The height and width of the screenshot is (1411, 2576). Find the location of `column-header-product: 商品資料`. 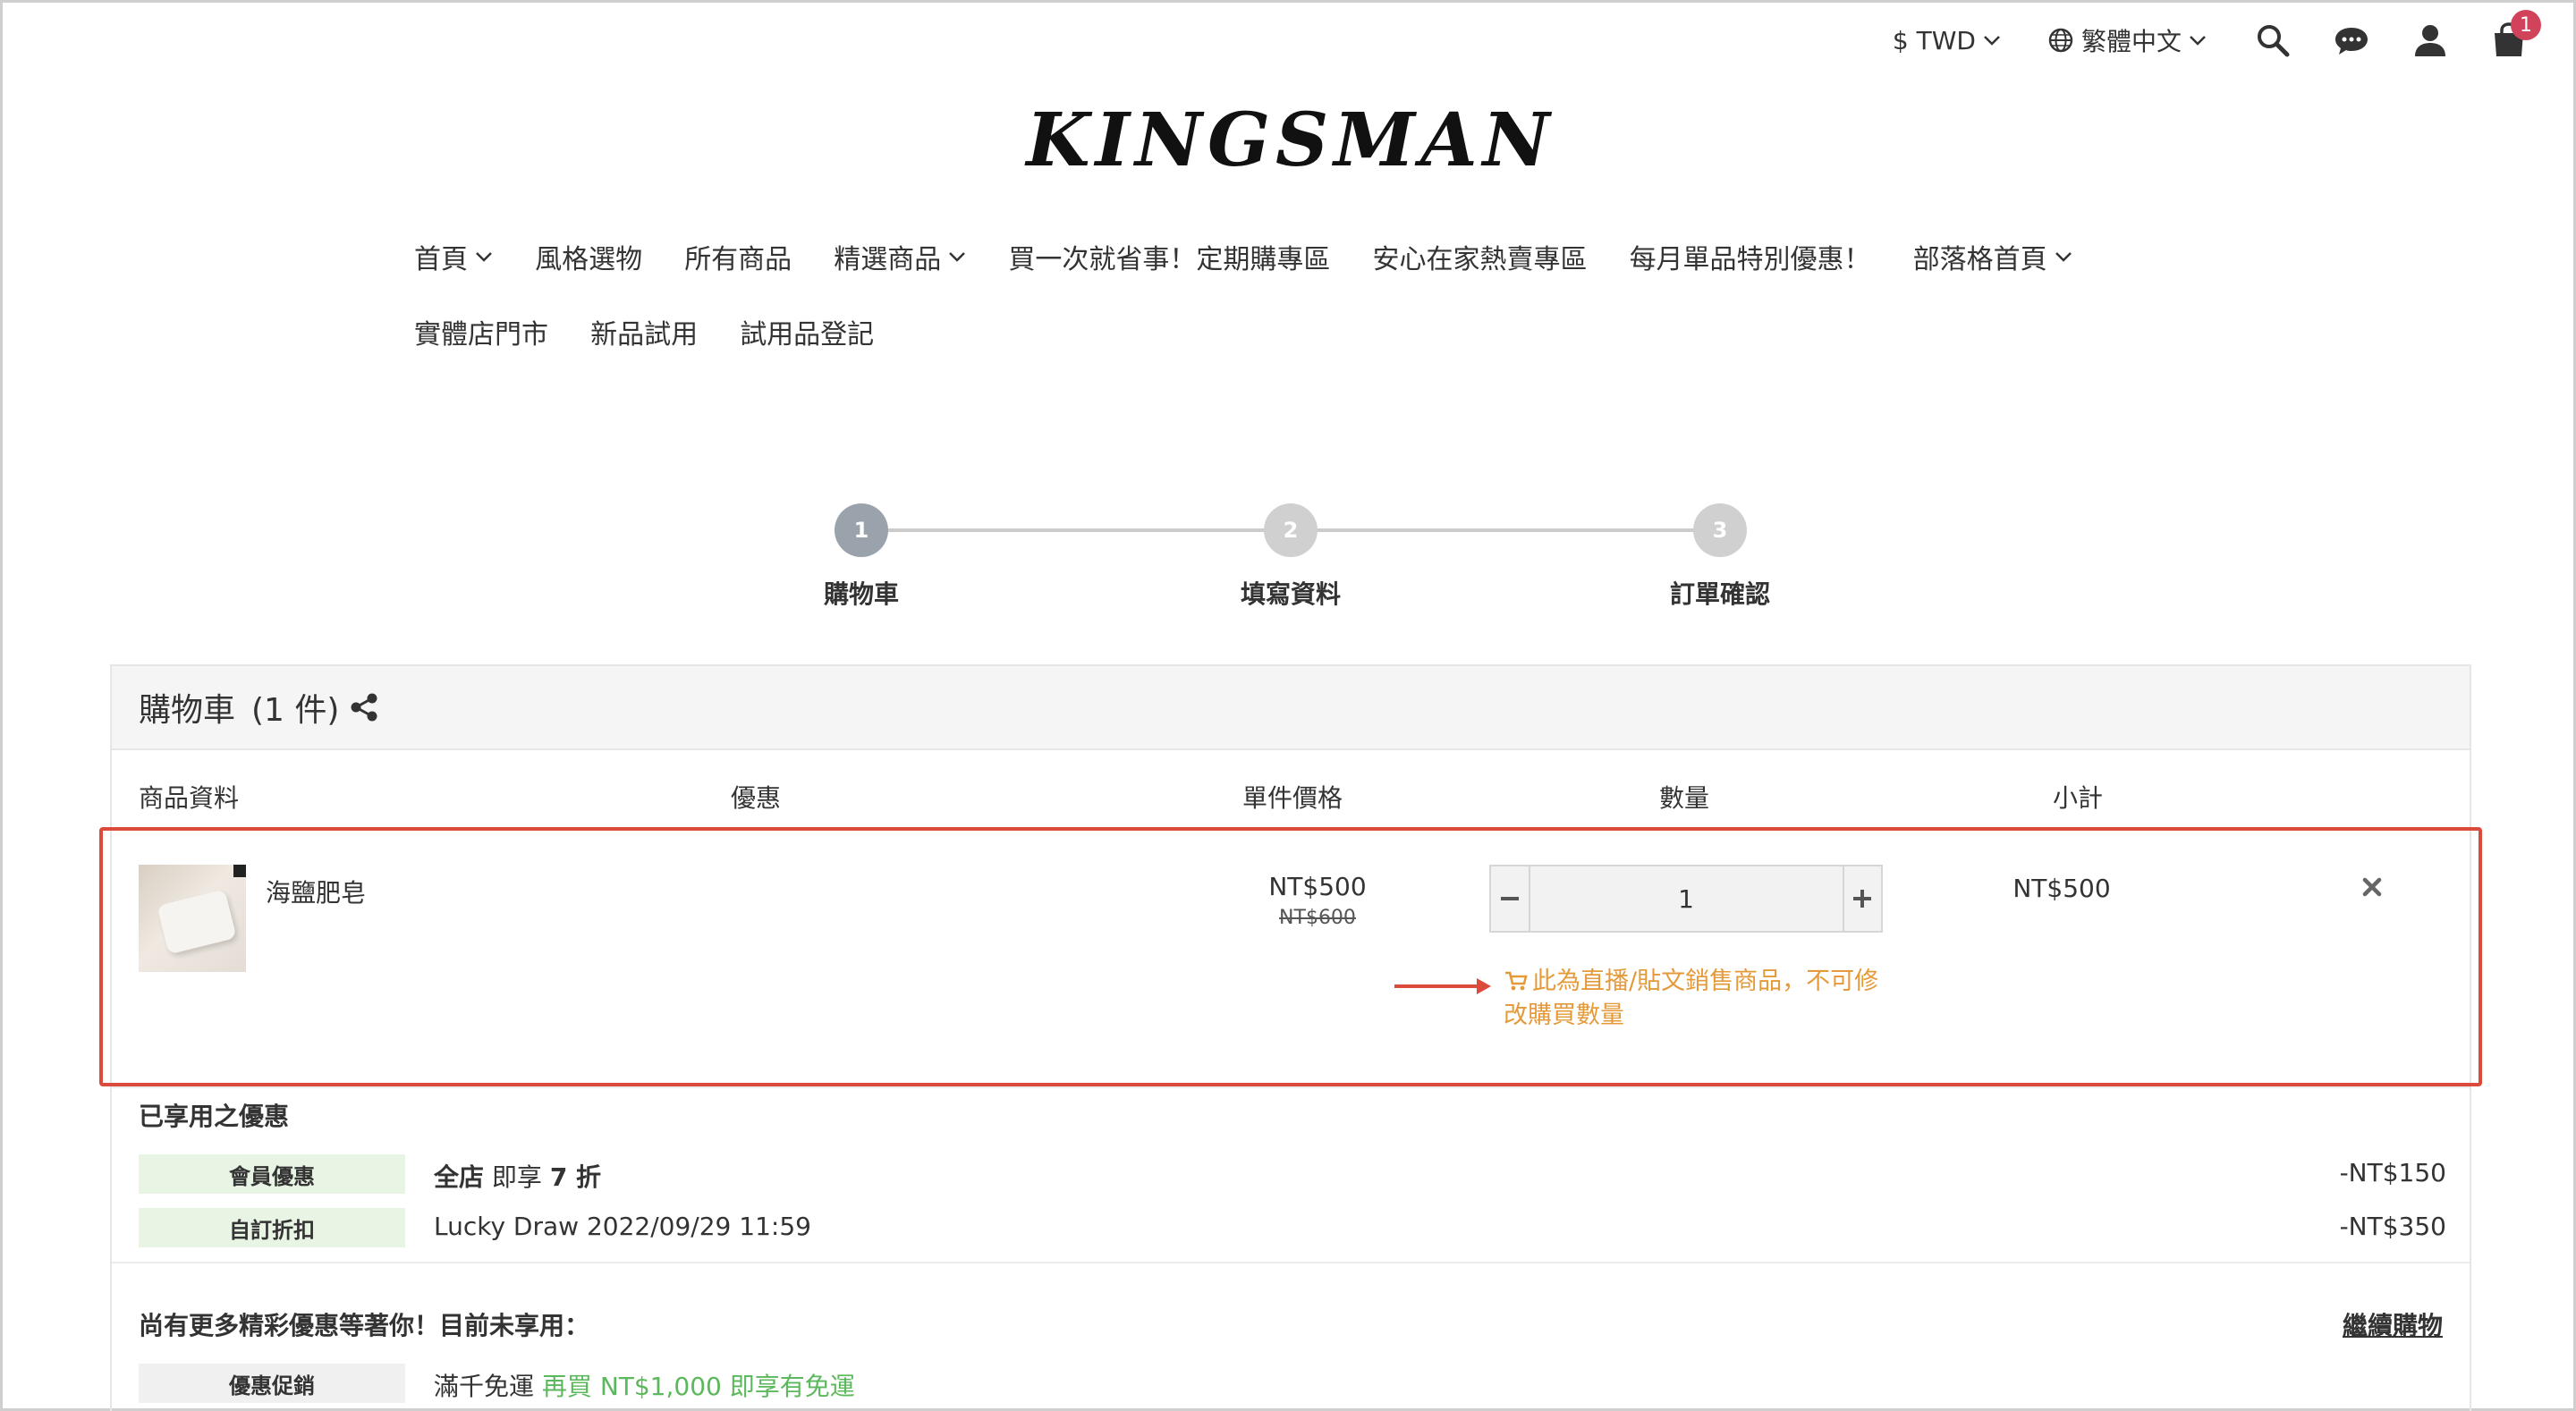

column-header-product: 商品資料 is located at coordinates (189, 798).